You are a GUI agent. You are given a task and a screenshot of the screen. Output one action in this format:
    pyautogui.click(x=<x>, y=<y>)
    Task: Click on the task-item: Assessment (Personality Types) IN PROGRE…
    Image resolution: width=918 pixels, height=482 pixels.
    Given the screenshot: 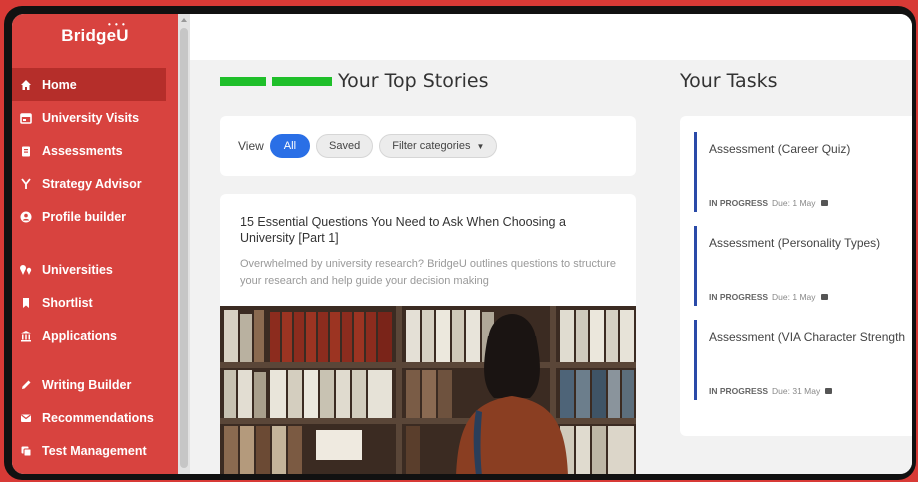 What is the action you would take?
    pyautogui.click(x=803, y=266)
    